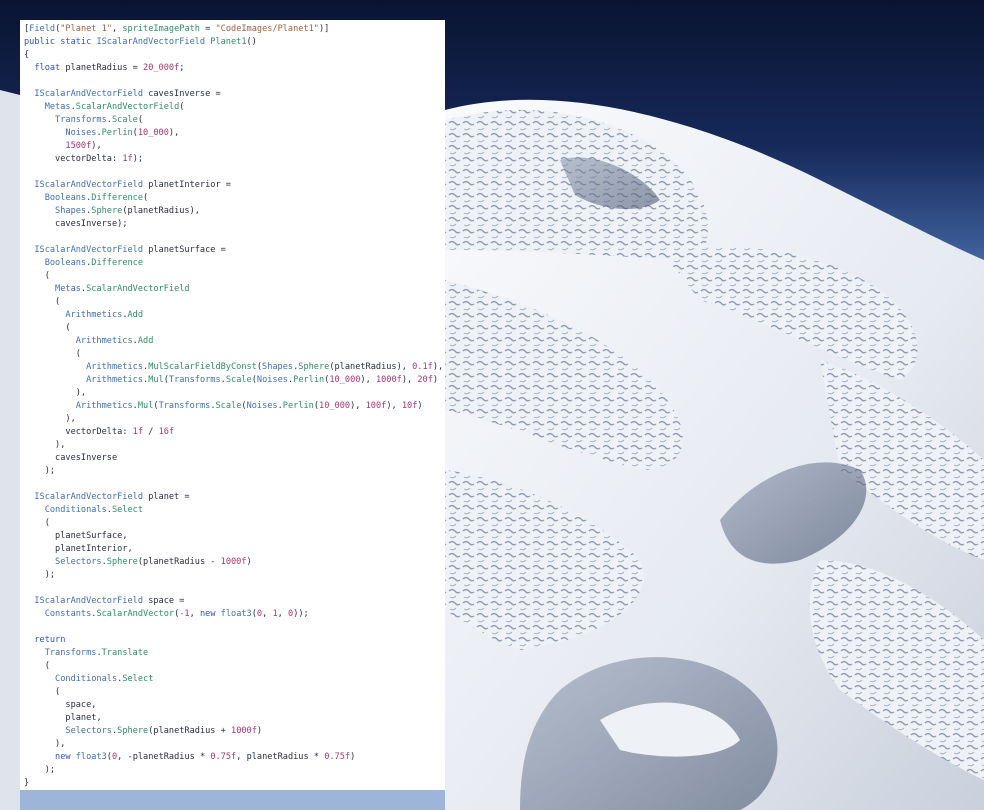 Image resolution: width=984 pixels, height=810 pixels. Describe the element at coordinates (65, 120) in the screenshot. I see `code-token: Transforms` at that location.